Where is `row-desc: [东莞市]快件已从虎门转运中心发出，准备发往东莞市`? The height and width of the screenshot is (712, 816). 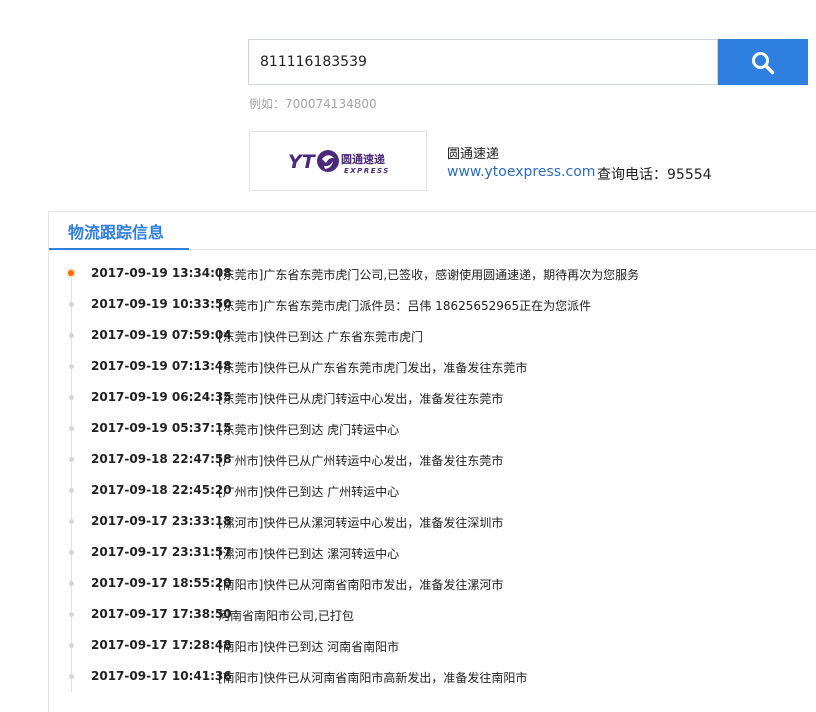 row-desc: [东莞市]快件已从虎门转运中心发出，准备发往东莞市 is located at coordinates (361, 399).